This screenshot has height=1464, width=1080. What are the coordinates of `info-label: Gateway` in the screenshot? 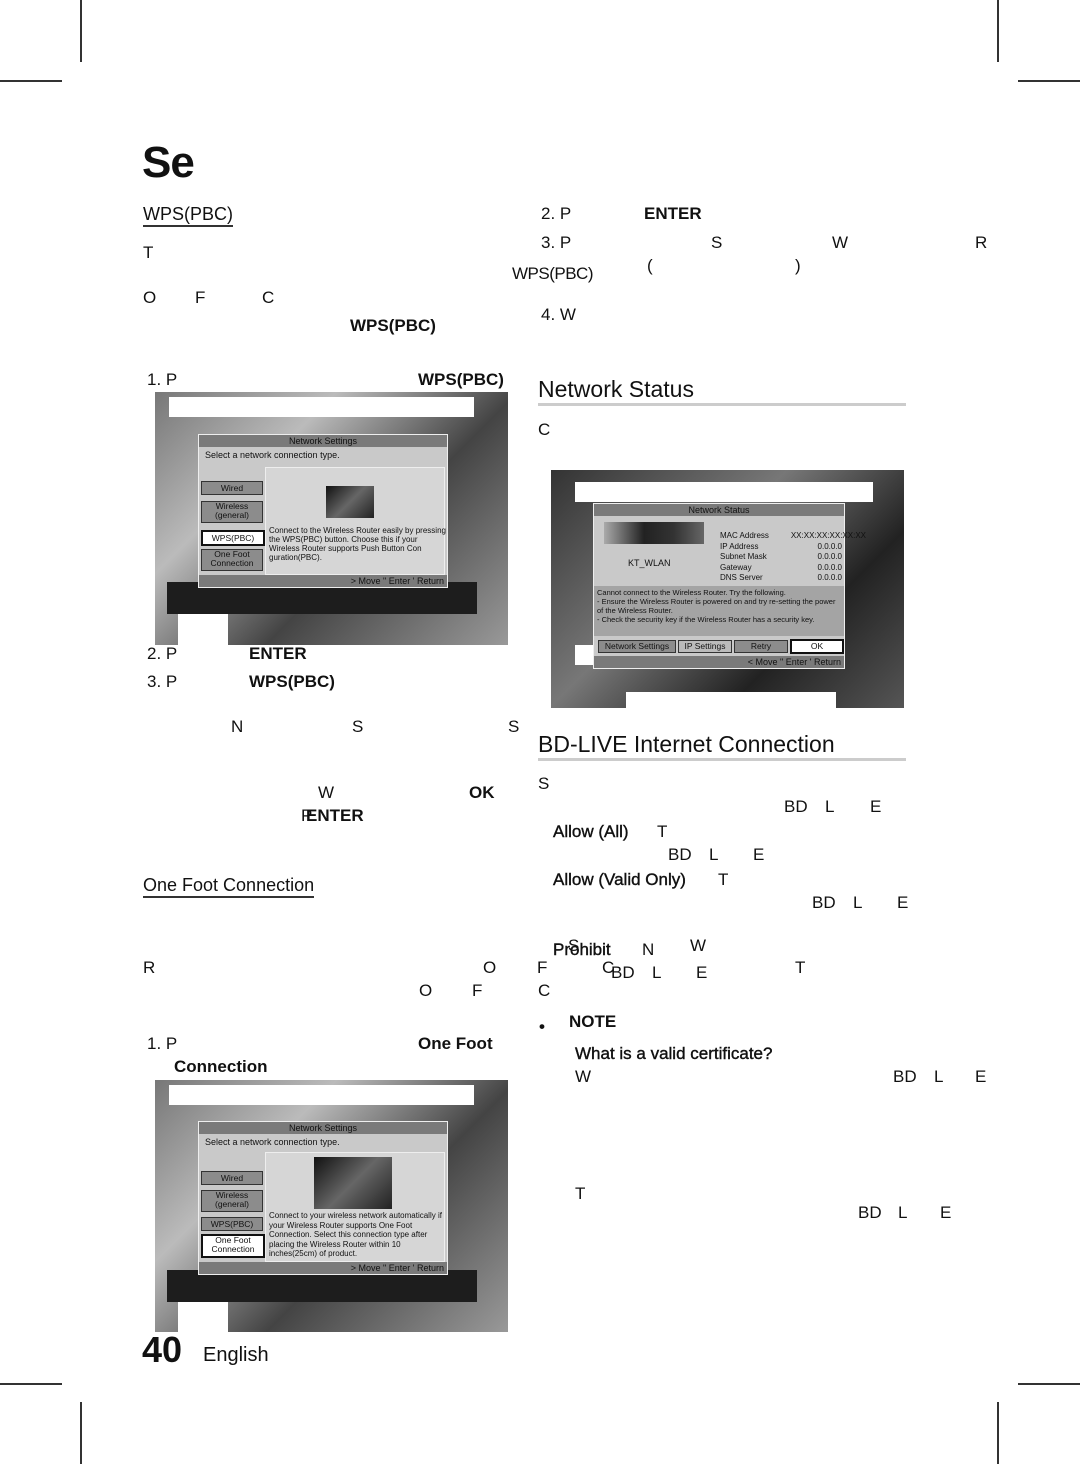 It's located at (736, 567).